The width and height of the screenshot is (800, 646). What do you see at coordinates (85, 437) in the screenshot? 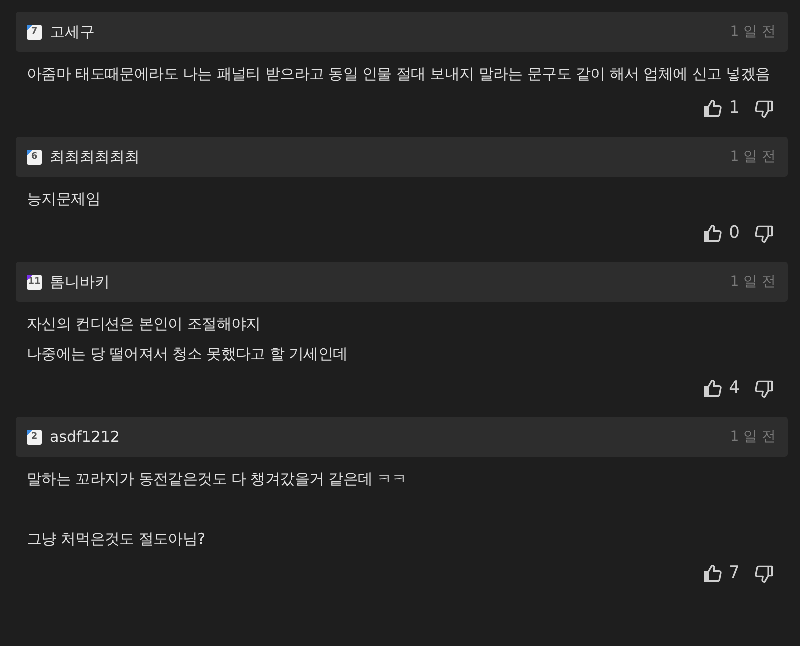
I see `username: asdf1212` at bounding box center [85, 437].